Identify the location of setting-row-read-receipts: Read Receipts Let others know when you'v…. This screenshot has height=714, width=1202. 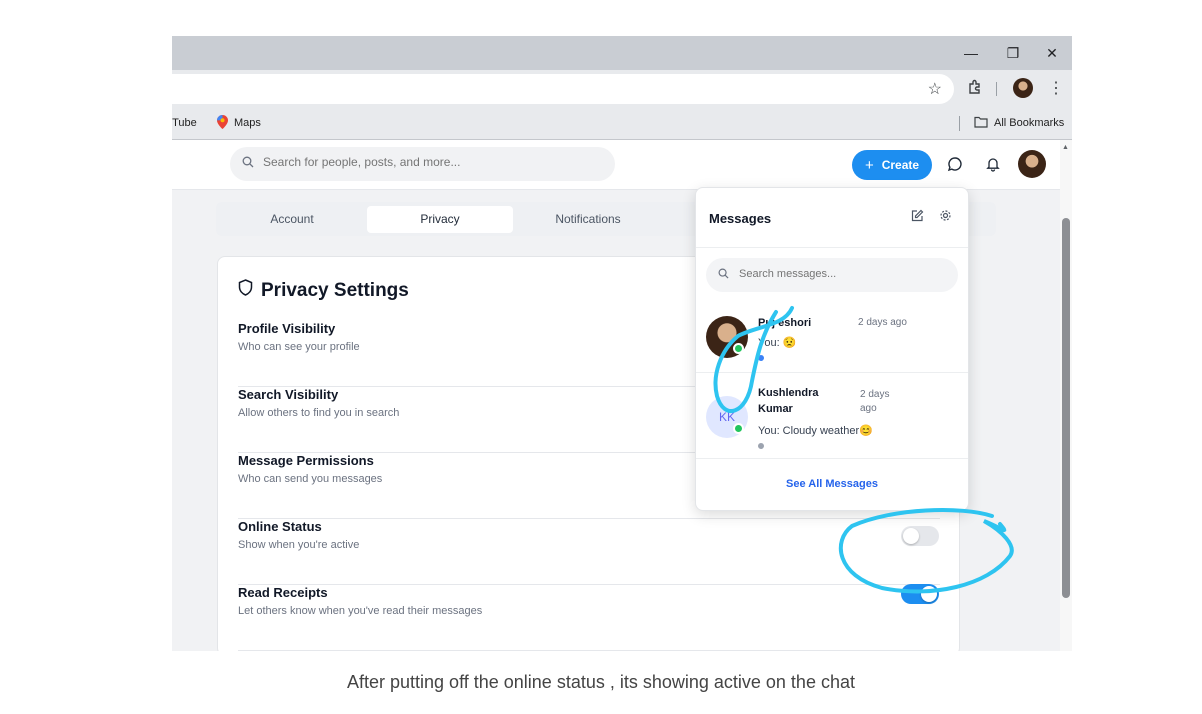
(589, 617).